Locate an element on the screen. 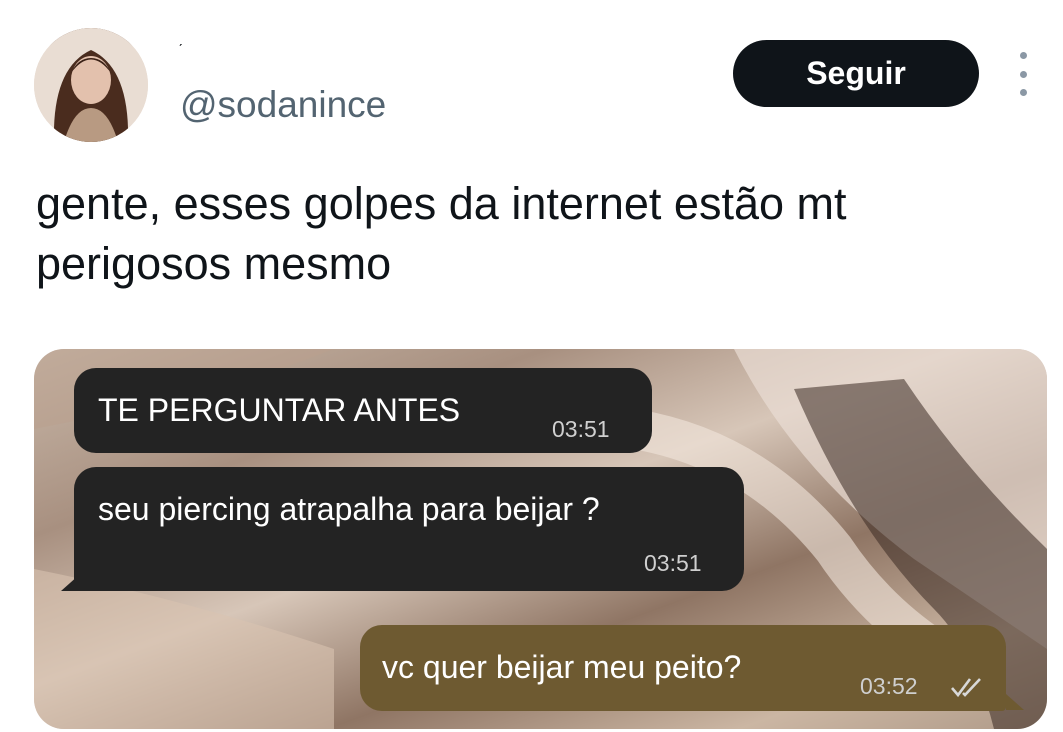 The image size is (1063, 732). message-text: vc quer beijar meu peito? is located at coordinates (562, 667).